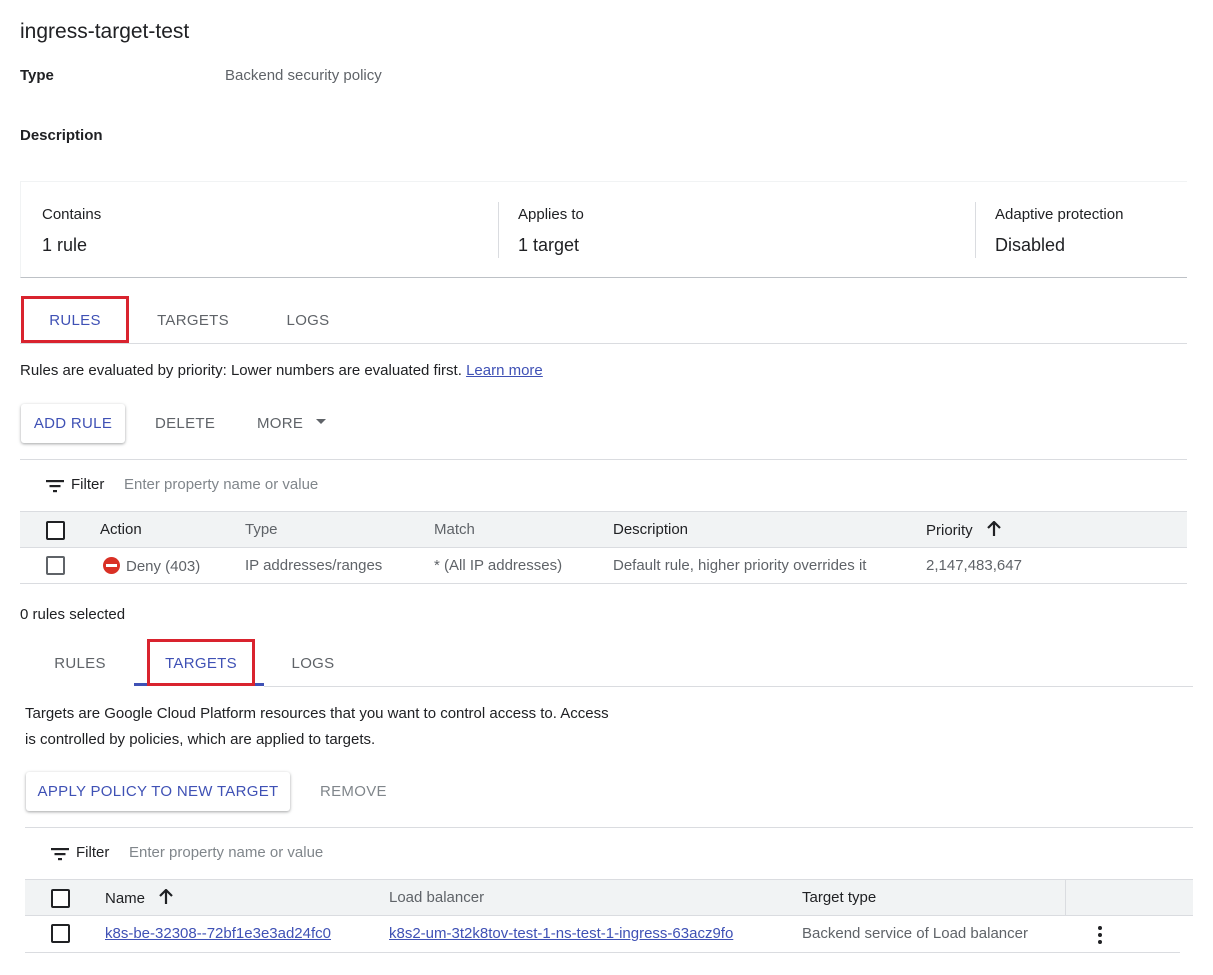  I want to click on summary-contains-label: Contains, so click(72, 214).